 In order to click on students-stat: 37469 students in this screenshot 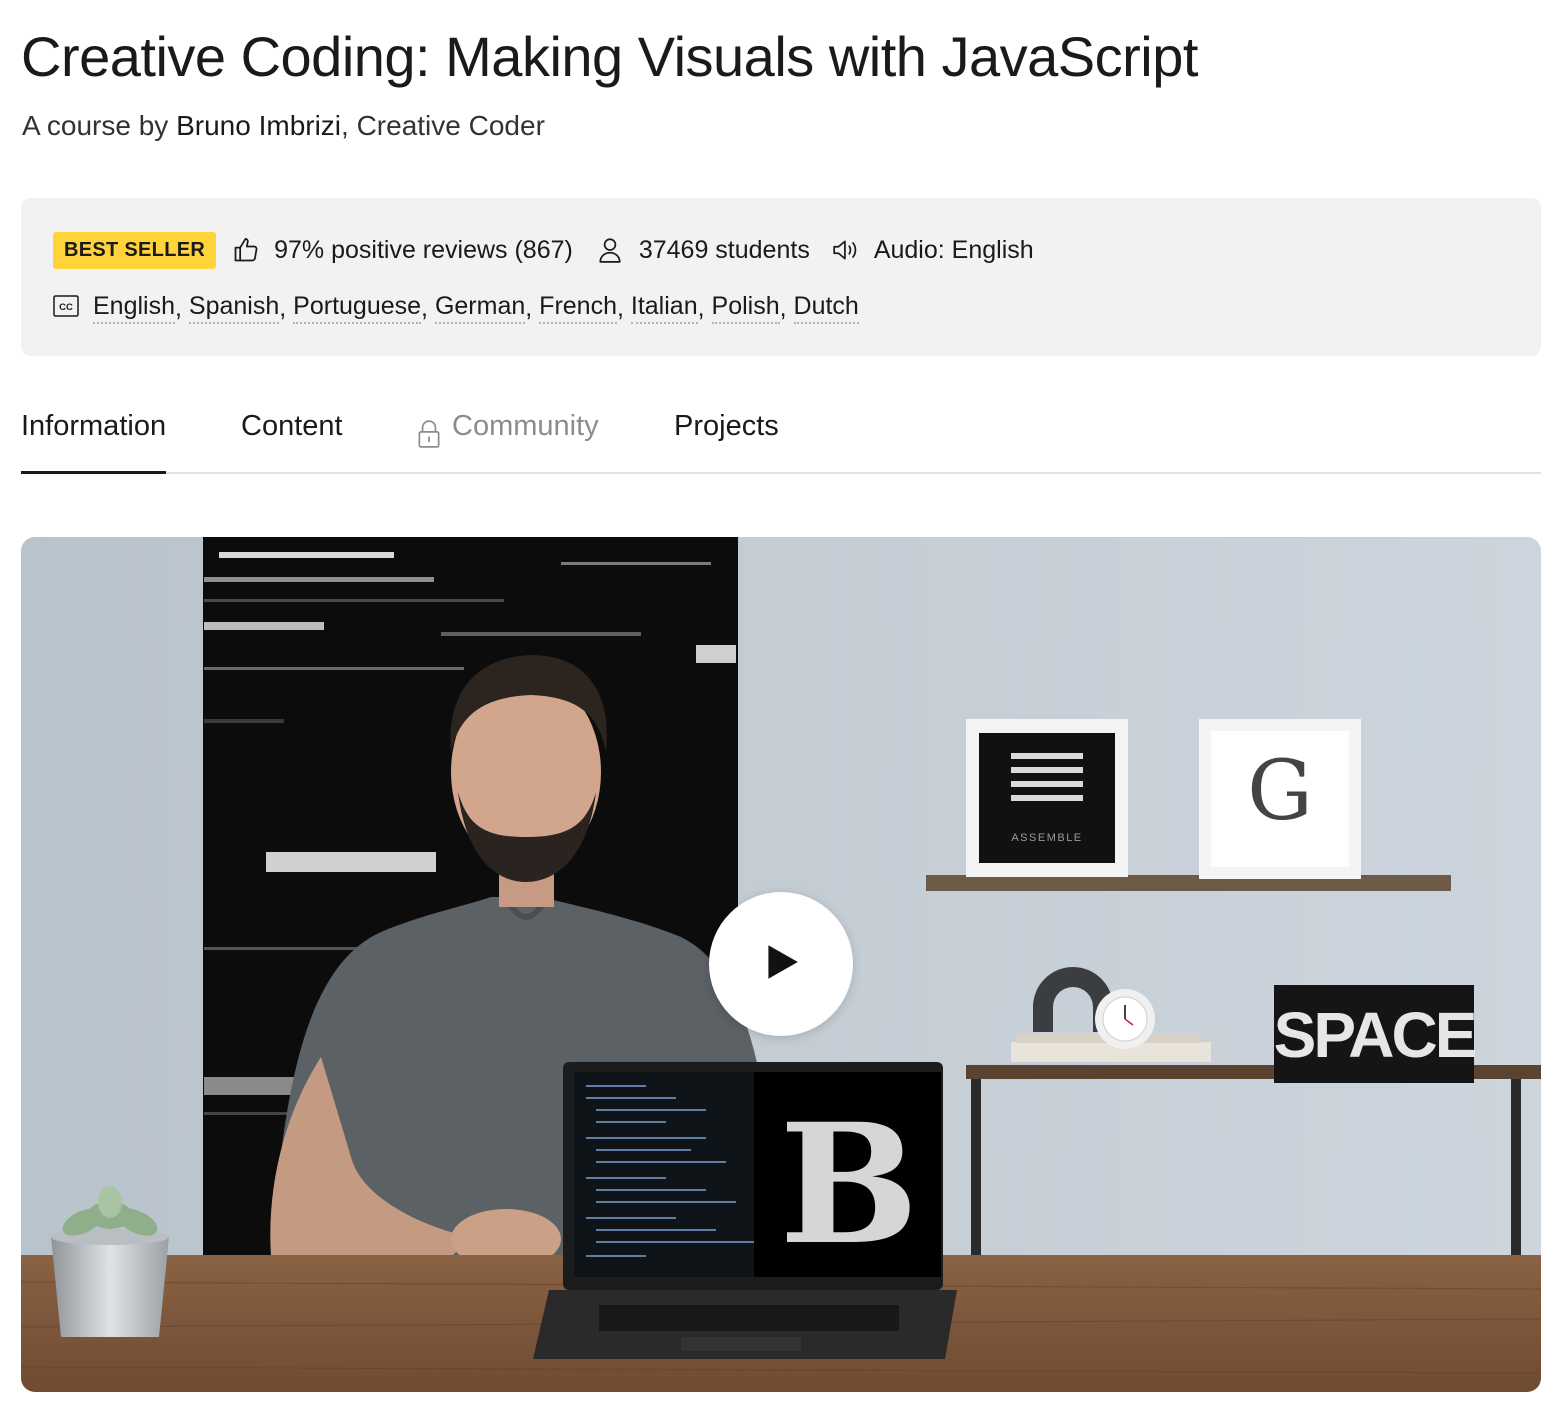, I will do `click(703, 250)`.